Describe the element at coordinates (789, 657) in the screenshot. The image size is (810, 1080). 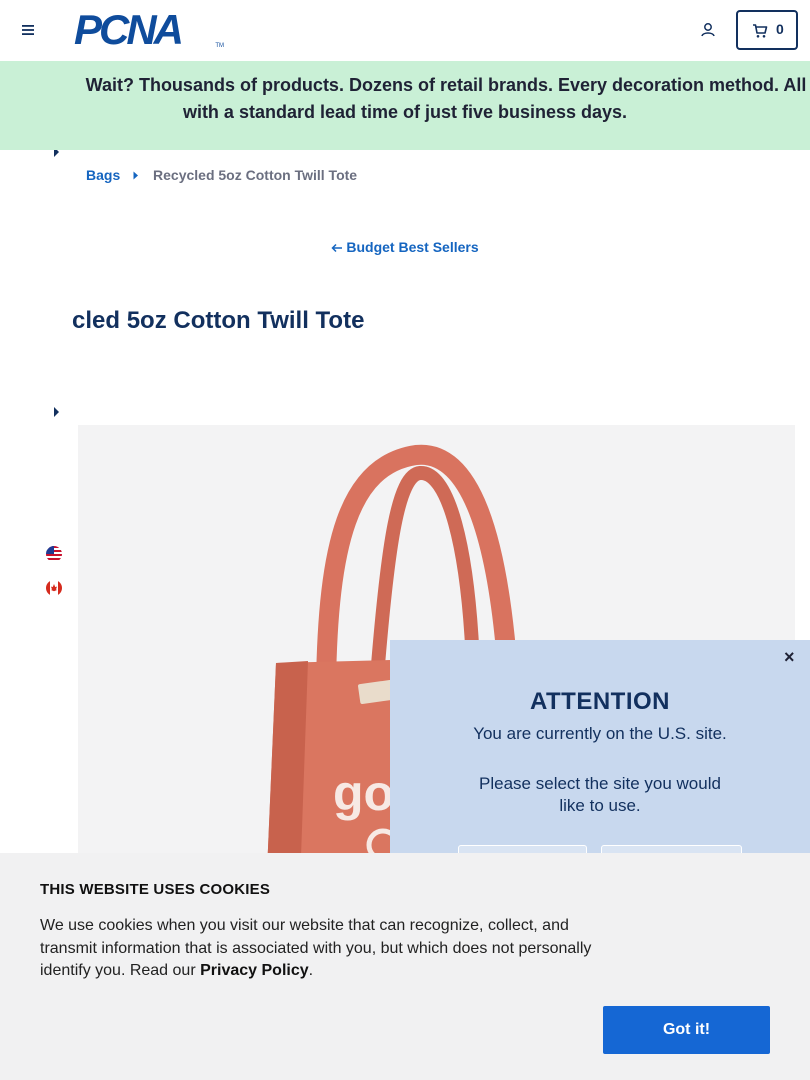
I see `close-icon: ×` at that location.